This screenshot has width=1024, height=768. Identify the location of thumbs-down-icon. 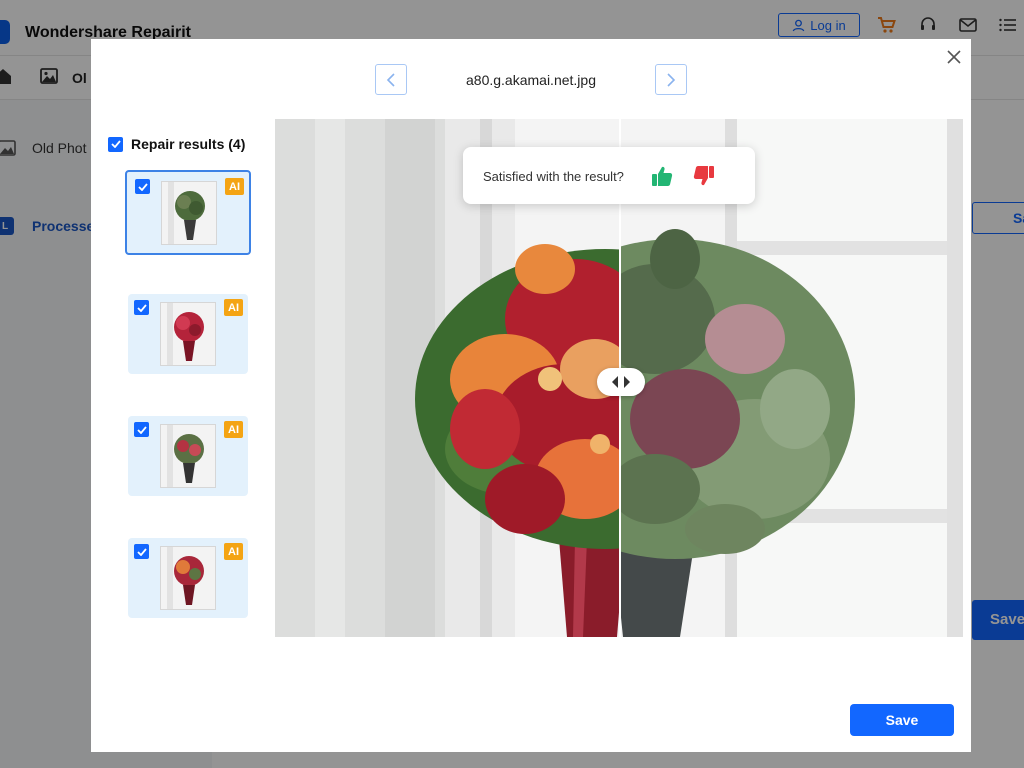
(703, 176).